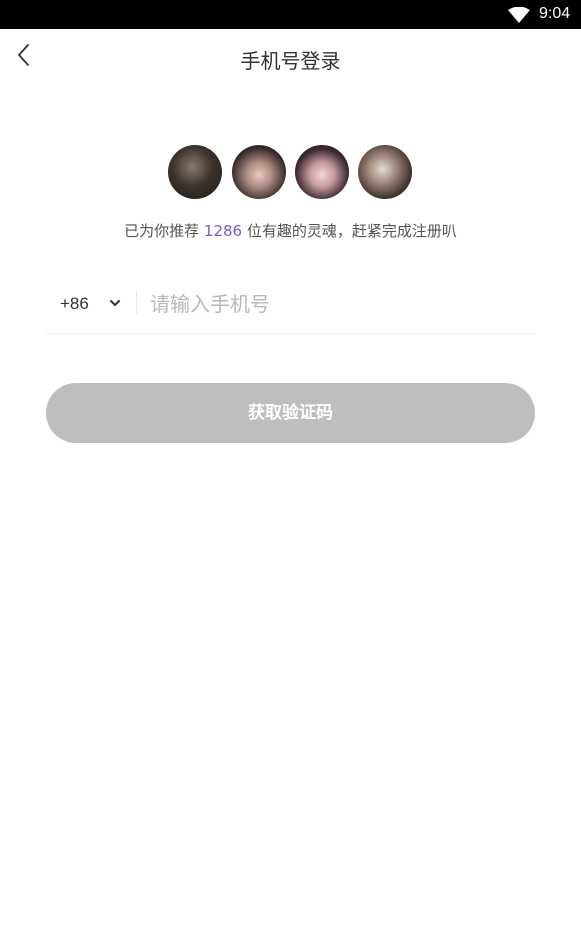 This screenshot has width=581, height=930. I want to click on header: 手机号登录, so click(290, 58).